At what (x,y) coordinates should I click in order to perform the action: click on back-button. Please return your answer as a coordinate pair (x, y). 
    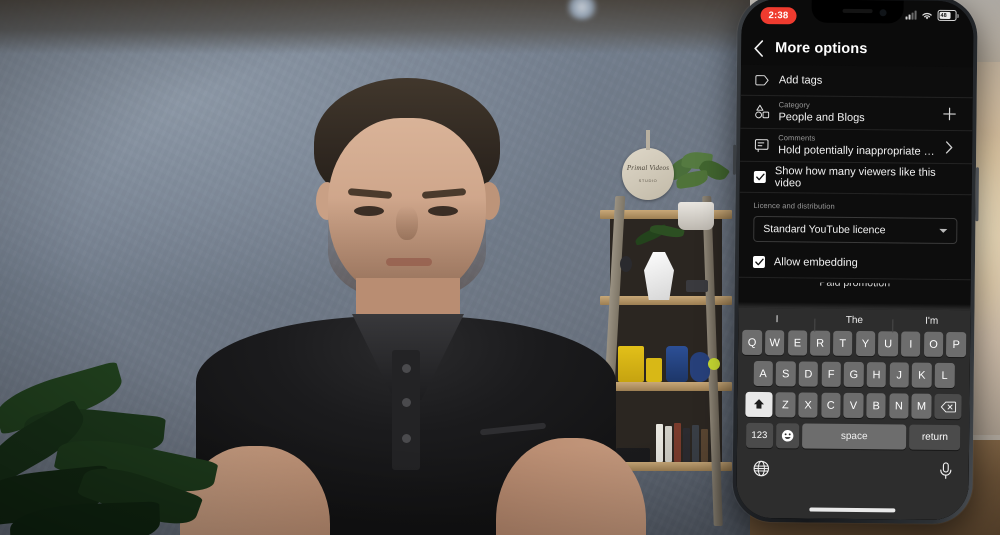
    Looking at the image, I should click on (758, 48).